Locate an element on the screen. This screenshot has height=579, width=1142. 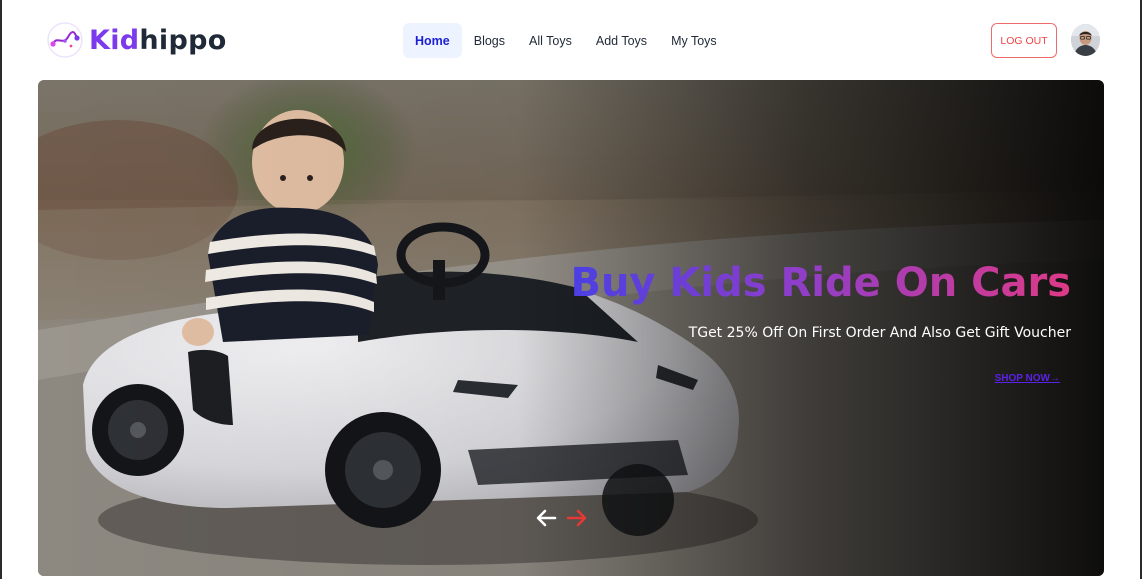
avatar-photo-icon is located at coordinates (1085, 40).